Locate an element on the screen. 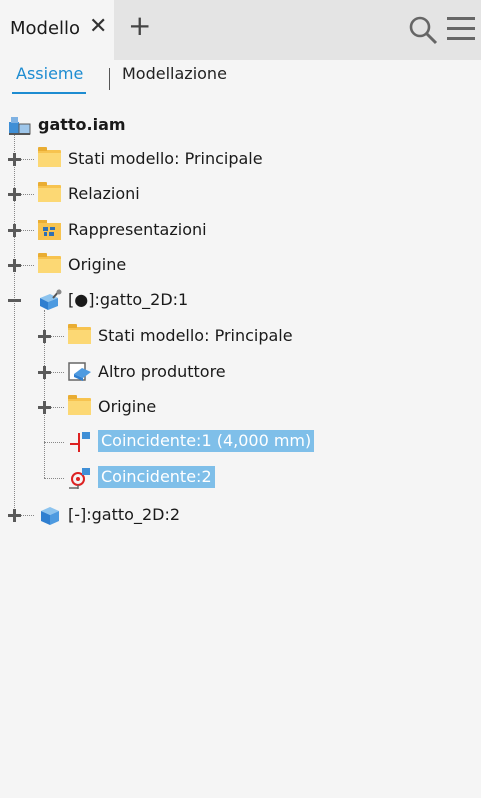  tab-label: Modello is located at coordinates (45, 28).